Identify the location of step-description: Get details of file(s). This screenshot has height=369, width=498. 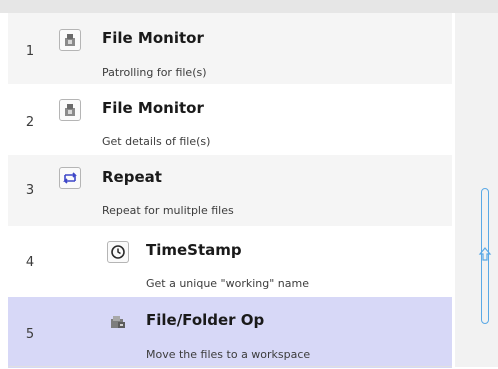
(156, 141).